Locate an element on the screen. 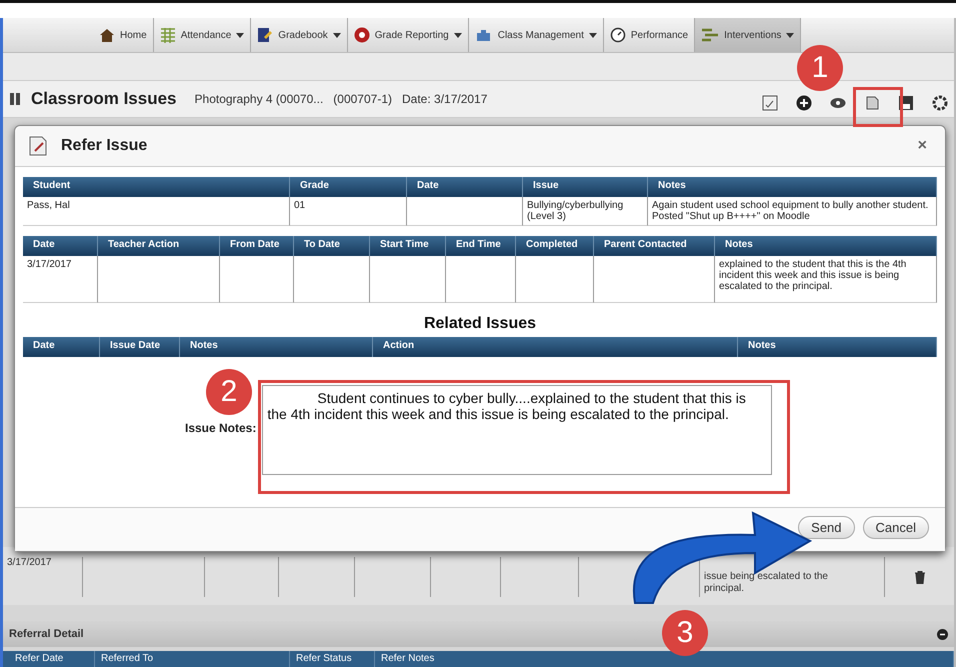 Image resolution: width=956 pixels, height=667 pixels. highlight-frame is located at coordinates (878, 107).